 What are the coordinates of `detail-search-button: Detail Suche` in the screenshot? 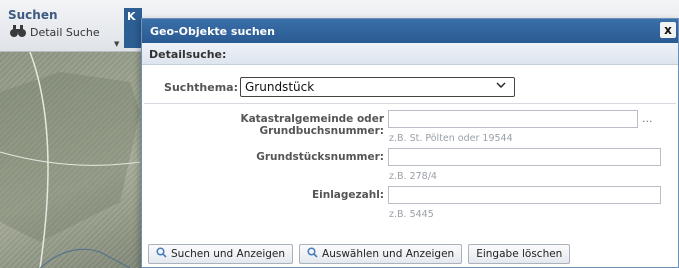 It's located at (55, 32).